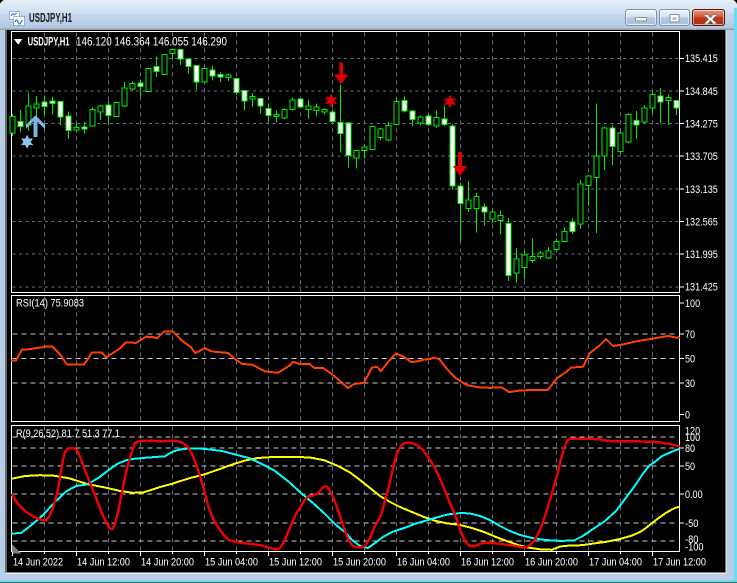  I want to click on svg-text: 16 Jun 12:00, so click(487, 563).